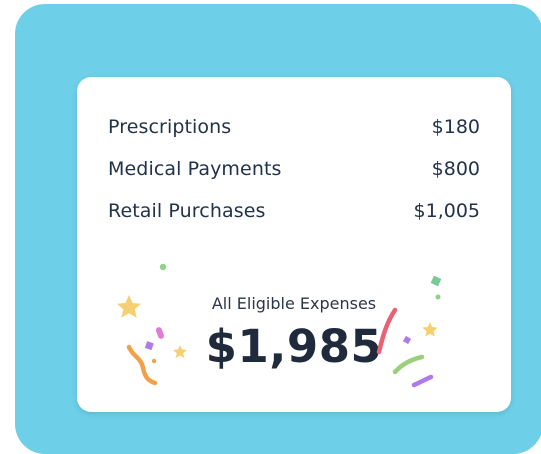 This screenshot has height=454, width=541. Describe the element at coordinates (294, 346) in the screenshot. I see `total-amount: $1,985` at that location.